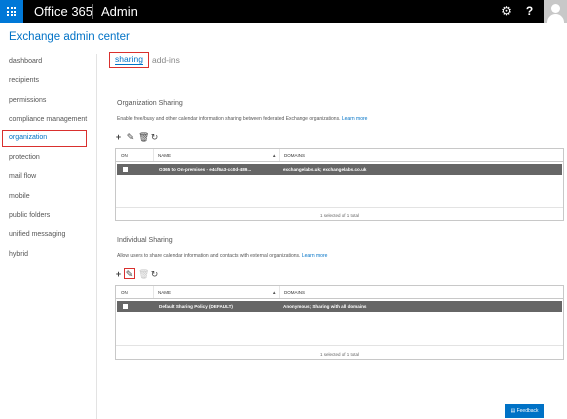 The width and height of the screenshot is (567, 419). Describe the element at coordinates (325, 306) in the screenshot. I see `row-domains: Anonymous; Sharing with all domains` at that location.